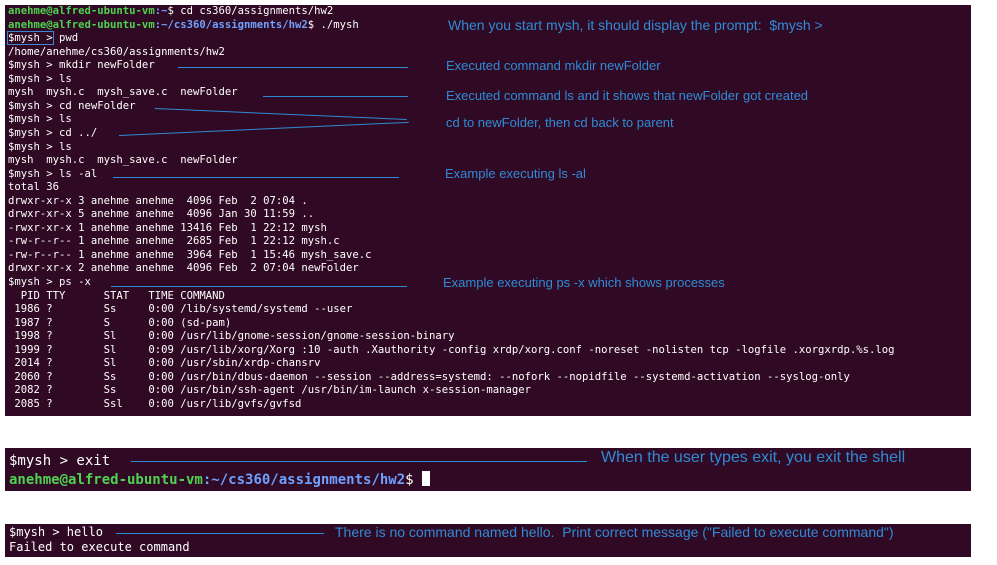 This screenshot has width=997, height=565. What do you see at coordinates (99, 547) in the screenshot?
I see `terminal-line: Failed to execute command` at bounding box center [99, 547].